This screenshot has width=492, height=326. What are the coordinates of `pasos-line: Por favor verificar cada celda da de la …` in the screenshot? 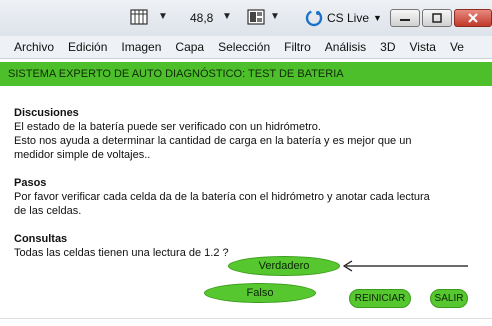 It's located at (222, 197).